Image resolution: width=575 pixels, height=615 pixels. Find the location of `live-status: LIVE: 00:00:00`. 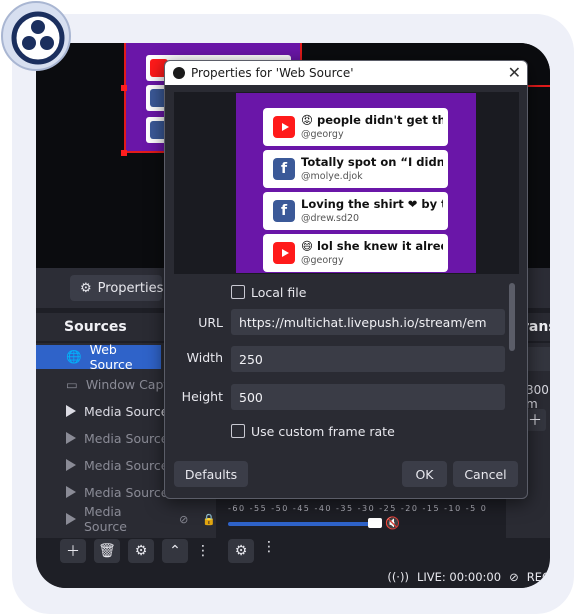

live-status: LIVE: 00:00:00 is located at coordinates (459, 576).